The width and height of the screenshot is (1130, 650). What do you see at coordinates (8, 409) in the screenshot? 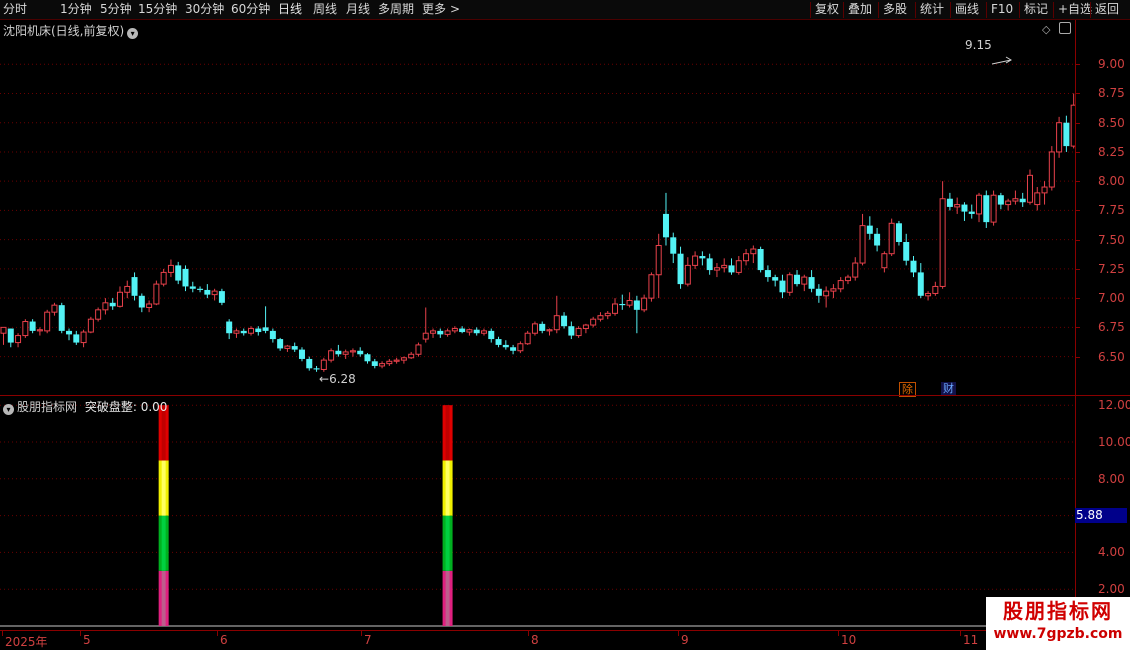
I see `indicator-menu-icon: ▾` at bounding box center [8, 409].